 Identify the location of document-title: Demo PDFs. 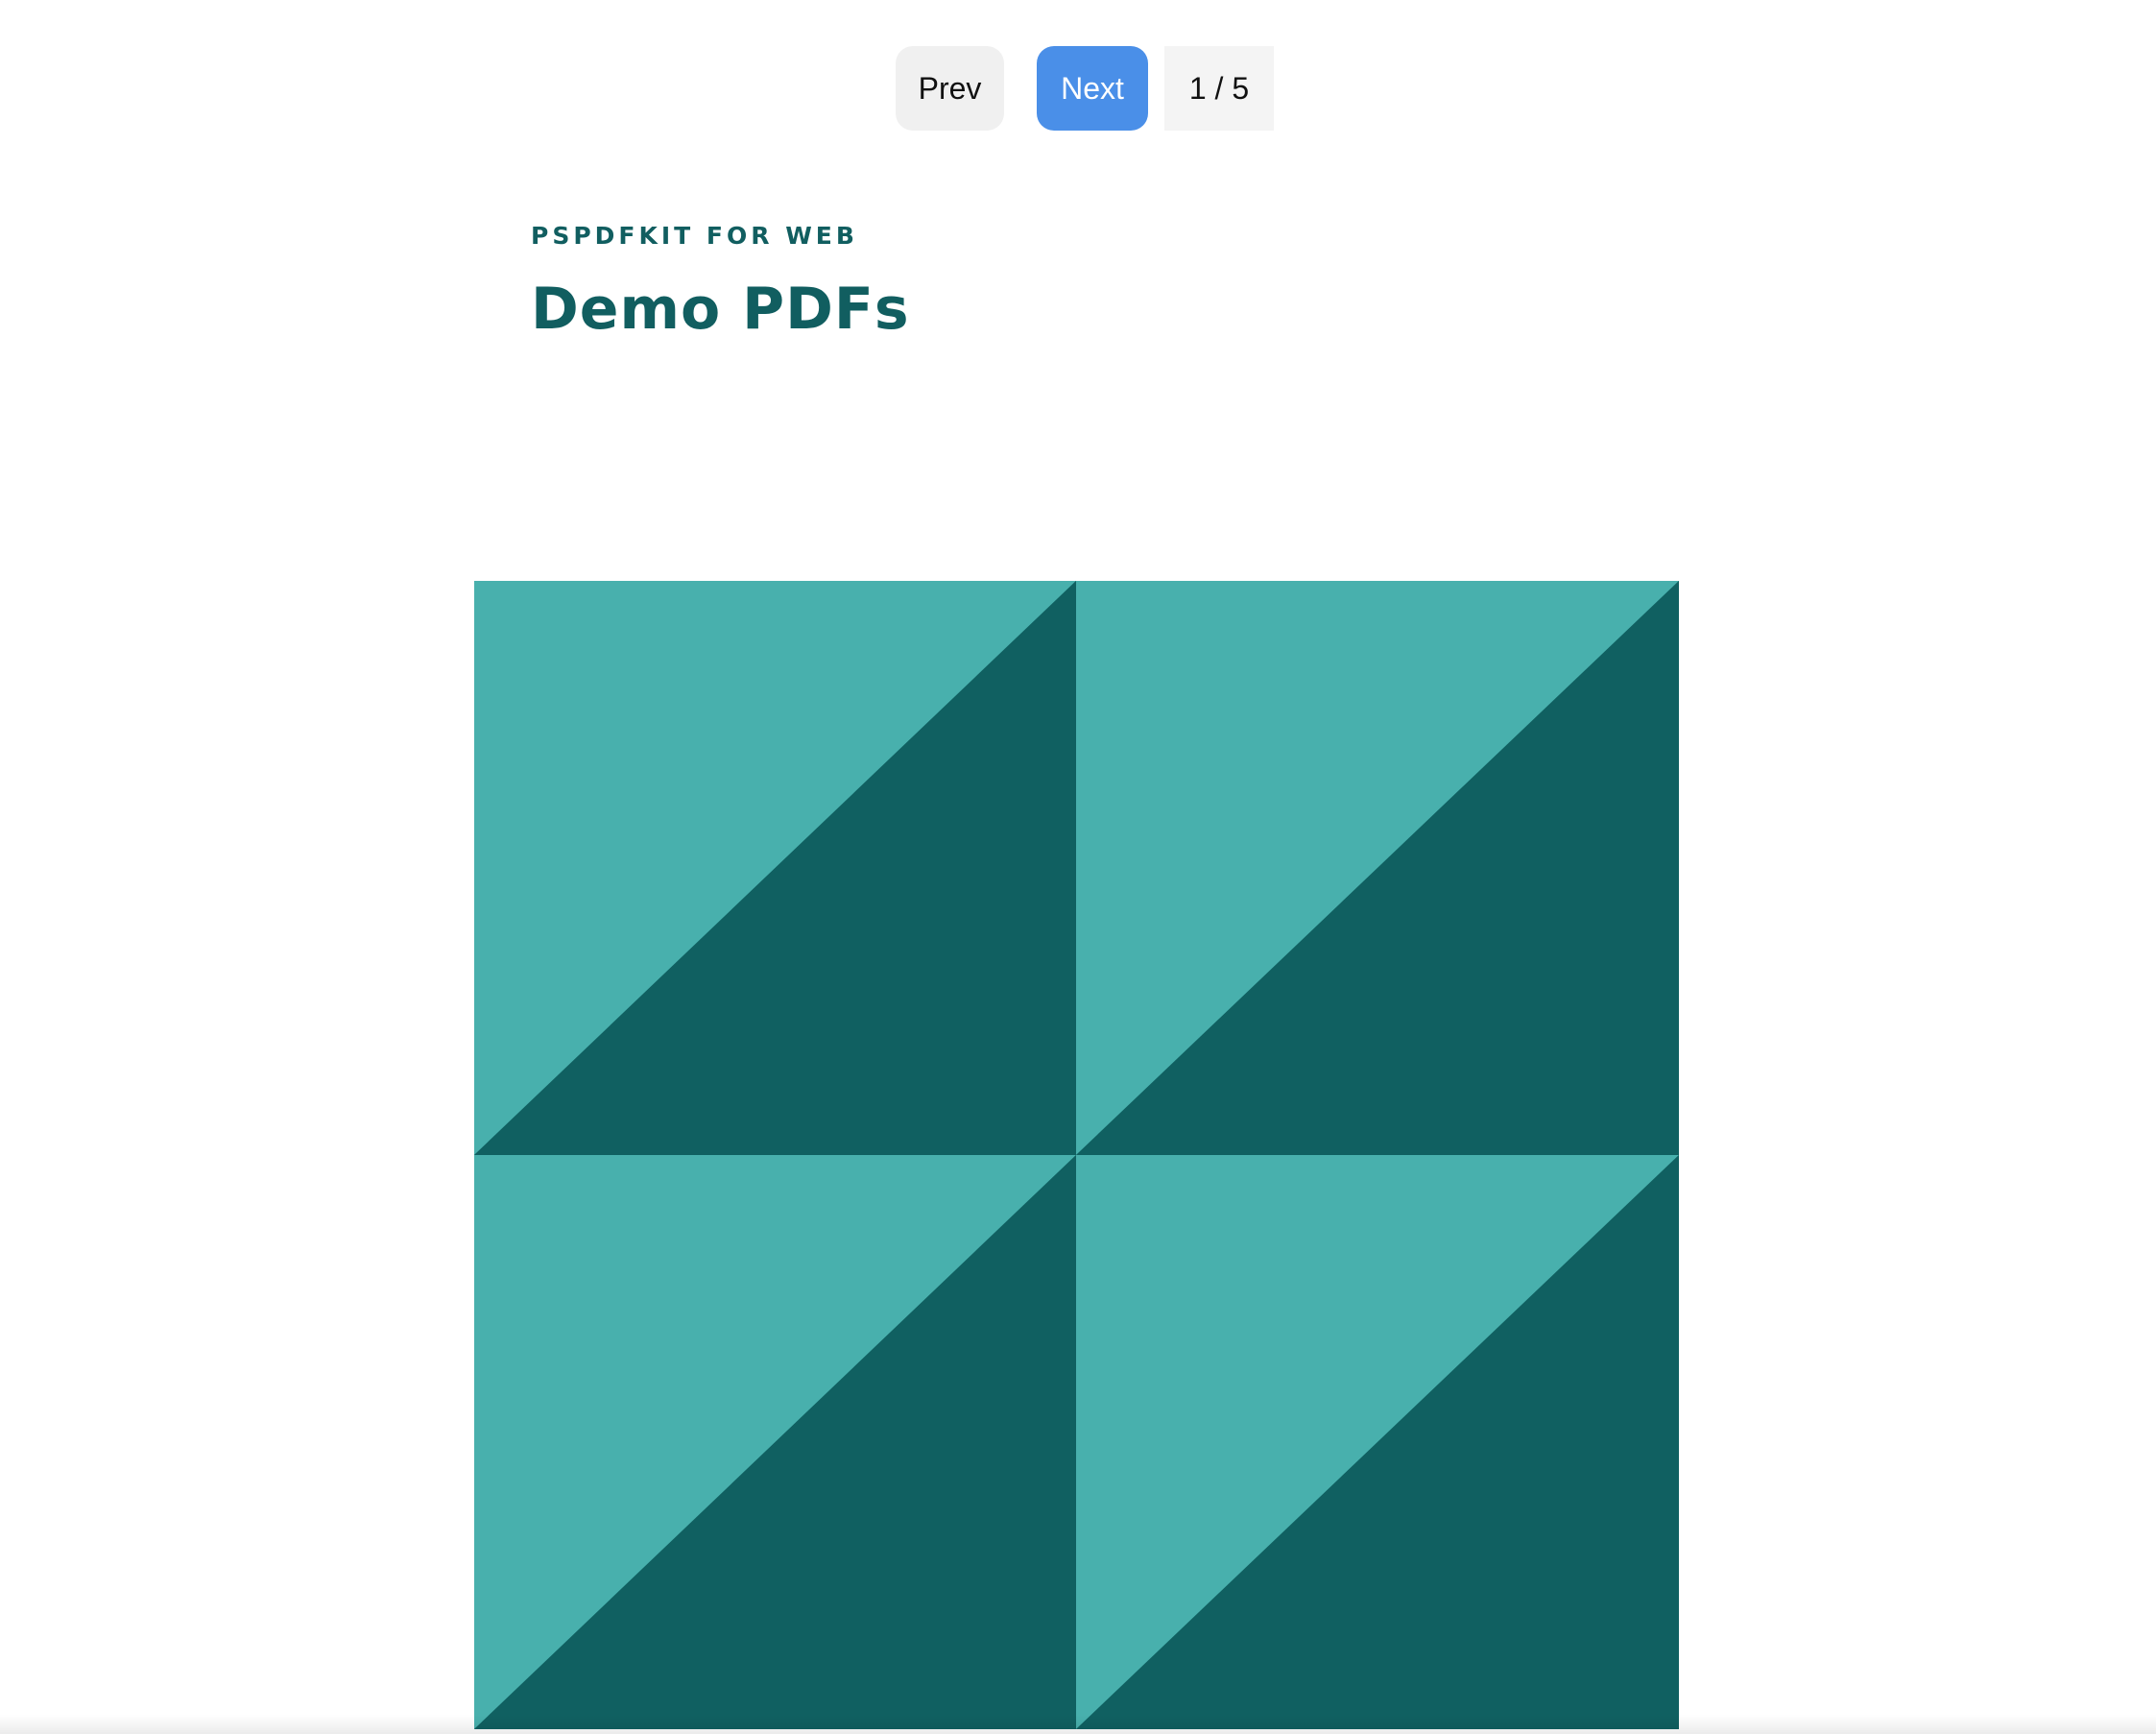
(720, 309).